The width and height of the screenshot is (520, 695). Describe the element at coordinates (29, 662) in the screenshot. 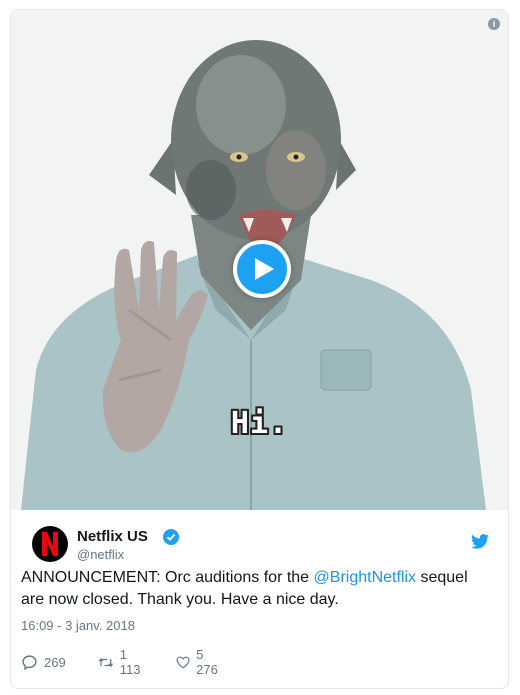

I see `reply-icon` at that location.